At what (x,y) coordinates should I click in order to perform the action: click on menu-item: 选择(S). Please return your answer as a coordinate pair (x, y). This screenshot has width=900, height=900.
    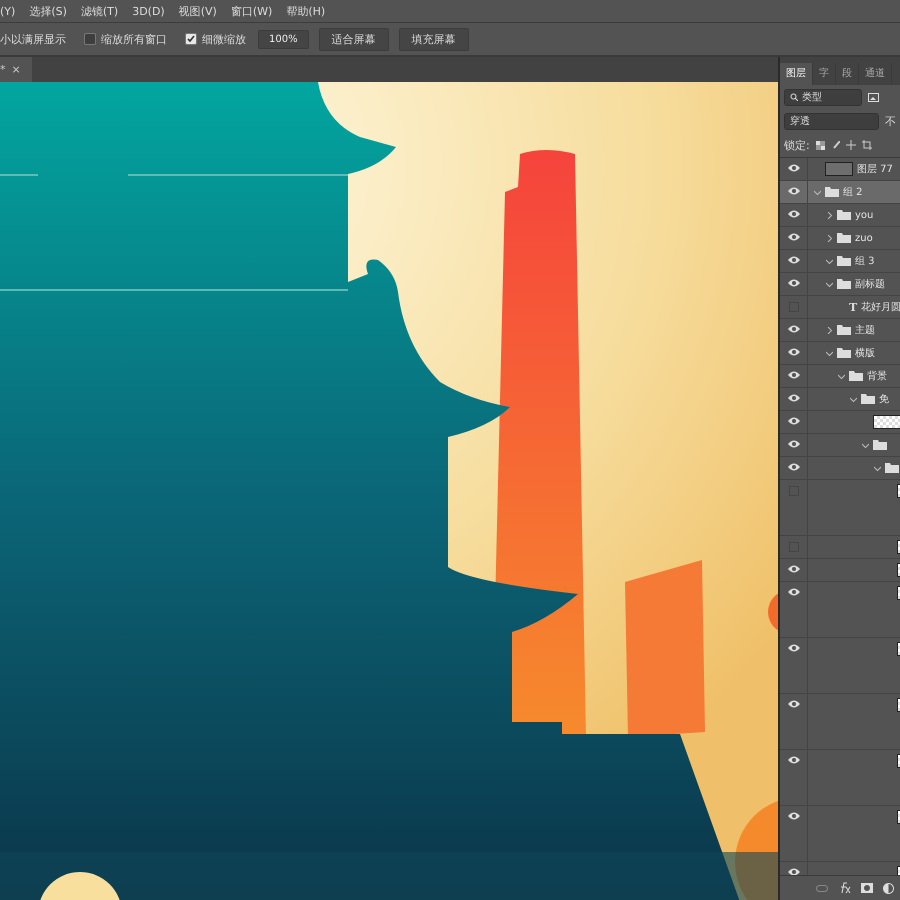
    Looking at the image, I should click on (48, 11).